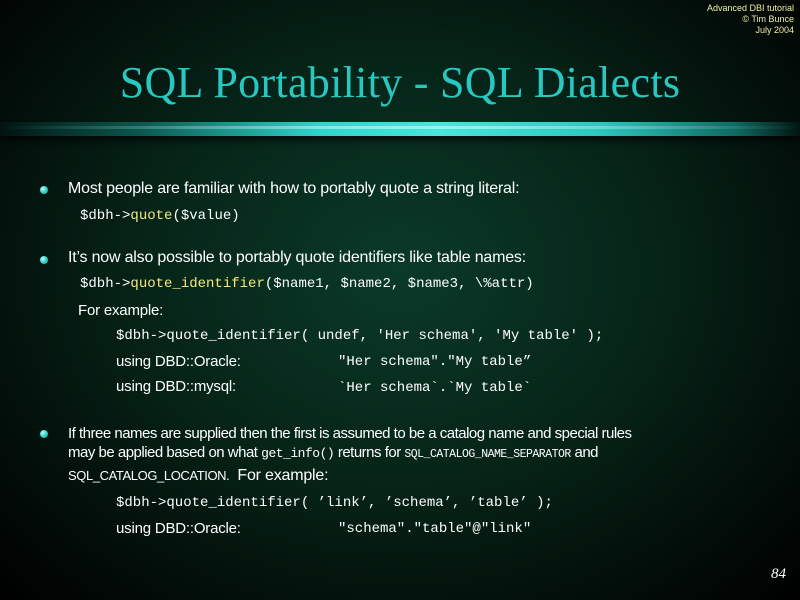 This screenshot has height=600, width=800. Describe the element at coordinates (400, 82) in the screenshot. I see `slide-title: SQL Portability - SQL Dialects` at that location.